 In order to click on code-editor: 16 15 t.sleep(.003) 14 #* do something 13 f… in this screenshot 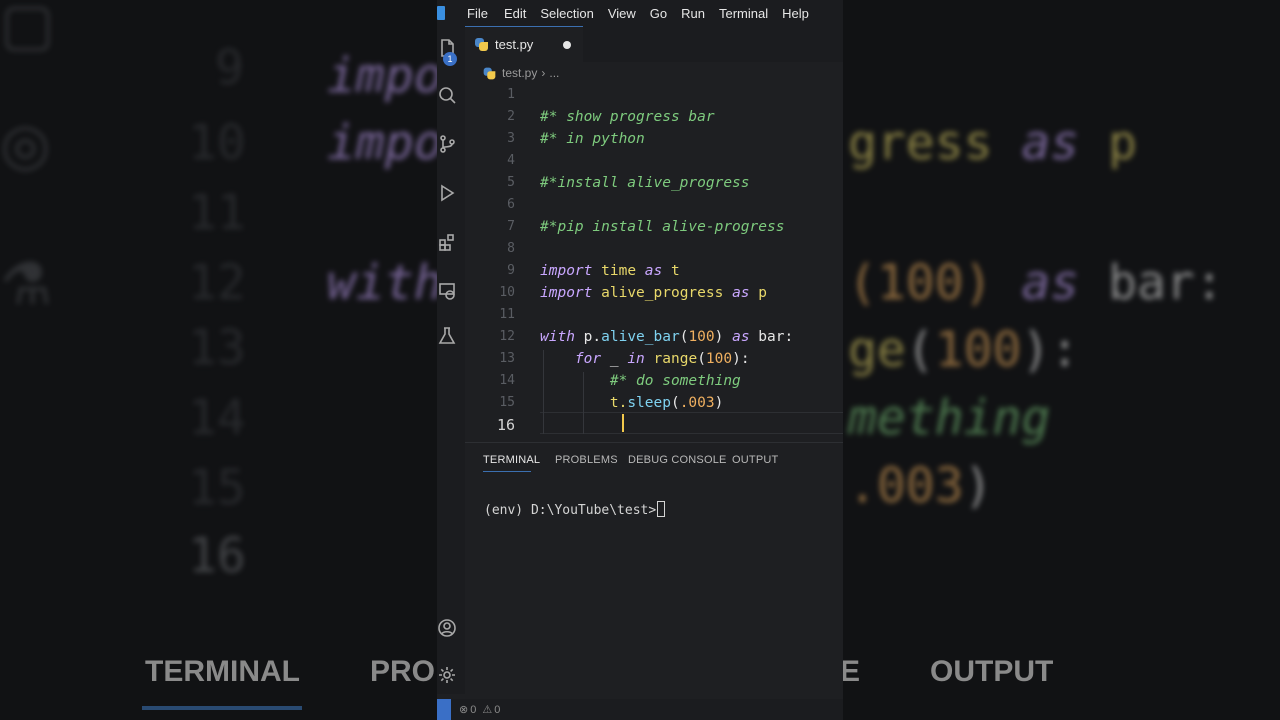, I will do `click(654, 260)`.